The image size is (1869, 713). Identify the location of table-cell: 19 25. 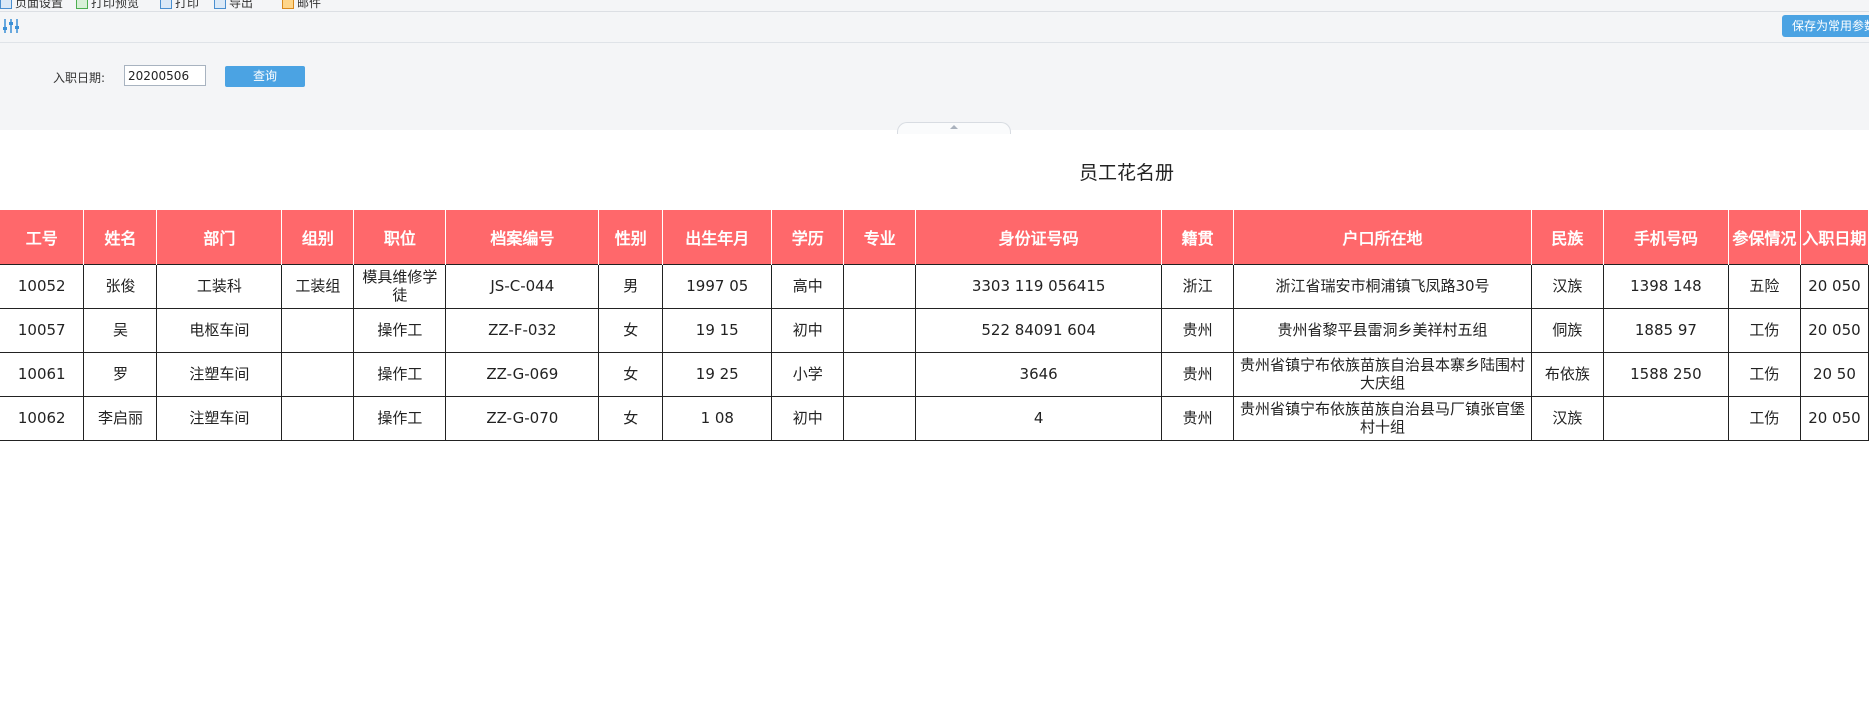
(717, 374).